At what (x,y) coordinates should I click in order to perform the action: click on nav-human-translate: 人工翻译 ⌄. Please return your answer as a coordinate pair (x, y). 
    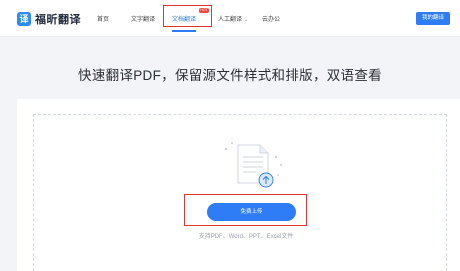
    Looking at the image, I should click on (233, 18).